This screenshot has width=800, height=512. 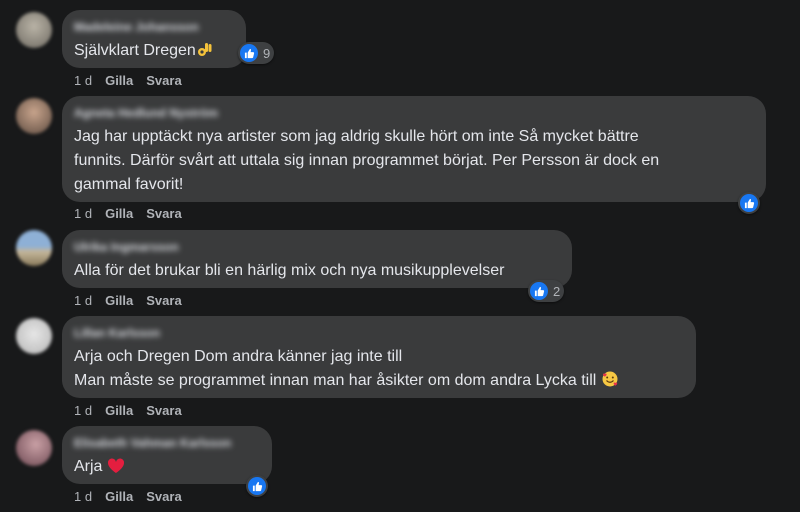 I want to click on comment-author: Elisabeth Vahman Karlsson, so click(x=152, y=443).